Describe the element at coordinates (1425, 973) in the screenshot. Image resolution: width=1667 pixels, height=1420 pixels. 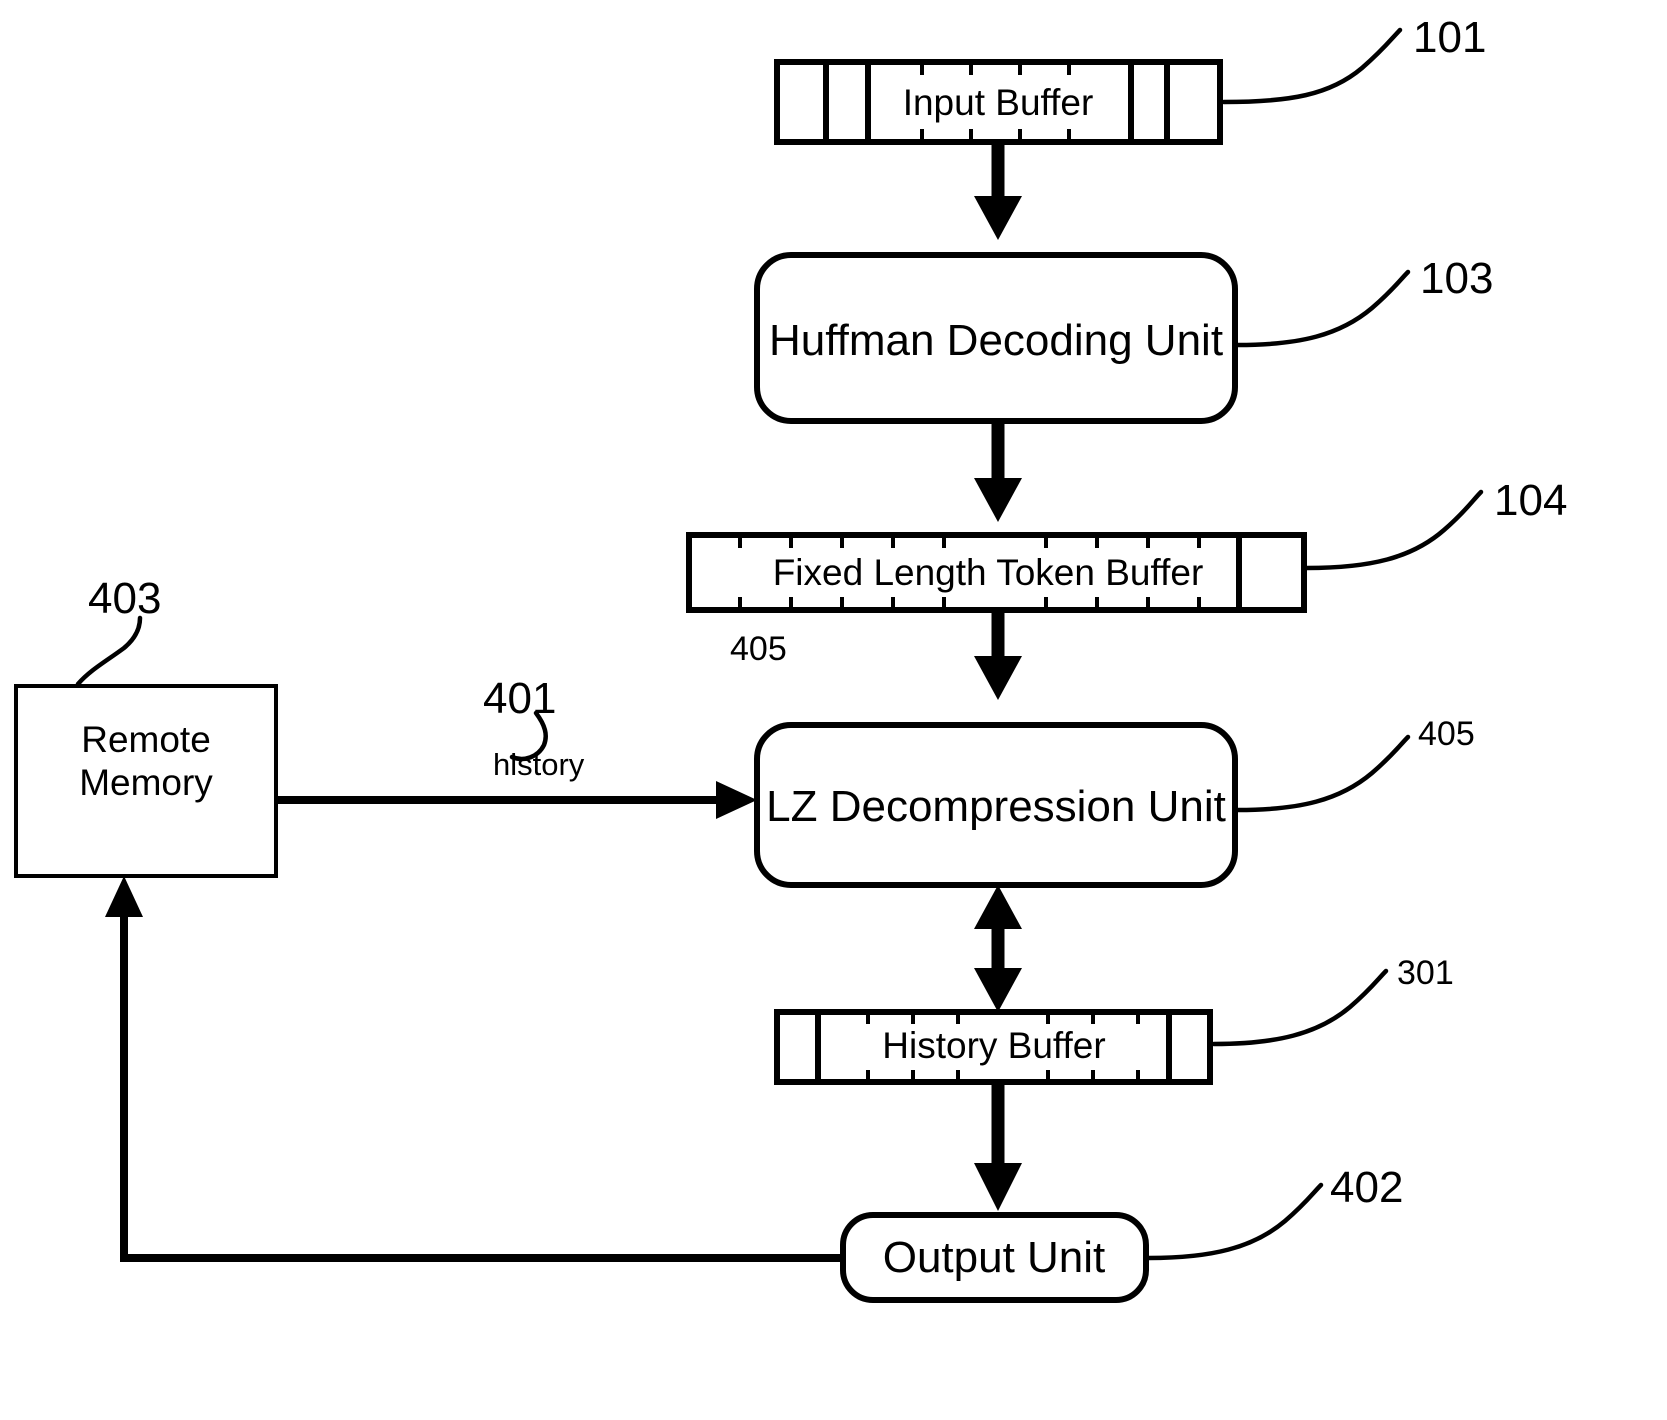
I see `ref-301: 301` at that location.